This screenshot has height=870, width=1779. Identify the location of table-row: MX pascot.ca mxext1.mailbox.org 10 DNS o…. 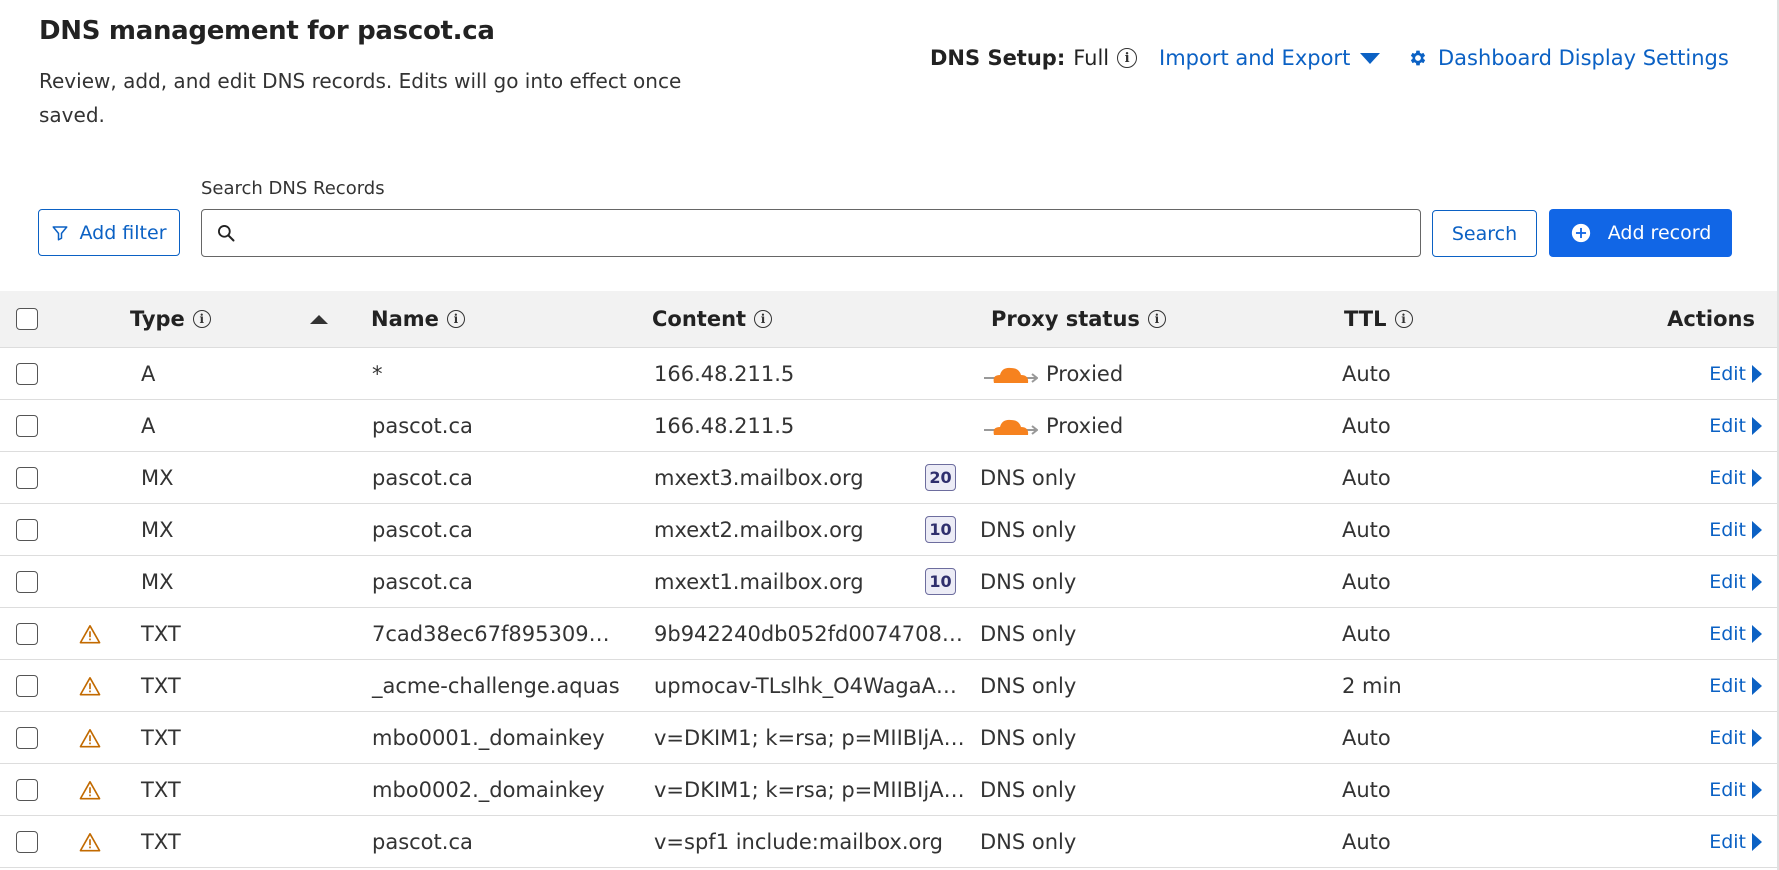
(888, 582).